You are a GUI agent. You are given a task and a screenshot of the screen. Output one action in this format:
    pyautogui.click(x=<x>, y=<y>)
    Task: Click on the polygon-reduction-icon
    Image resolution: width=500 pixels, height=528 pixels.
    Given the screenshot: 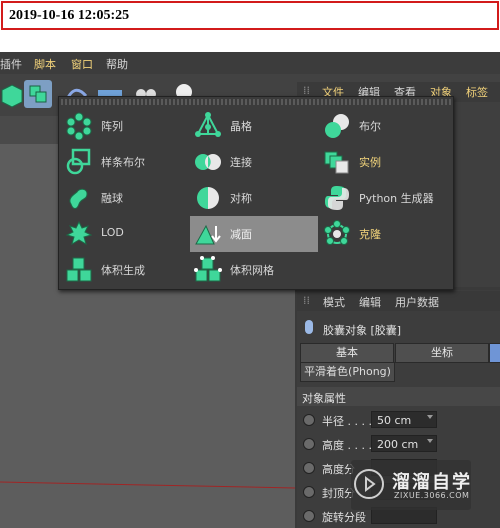 What is the action you would take?
    pyautogui.click(x=208, y=234)
    